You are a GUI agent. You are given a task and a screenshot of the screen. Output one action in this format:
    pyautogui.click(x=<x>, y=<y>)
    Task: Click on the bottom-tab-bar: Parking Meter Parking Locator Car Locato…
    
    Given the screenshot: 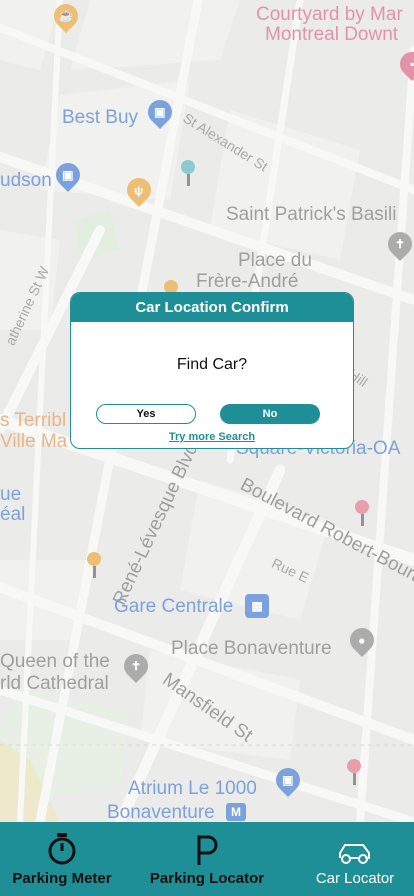 What is the action you would take?
    pyautogui.click(x=207, y=859)
    